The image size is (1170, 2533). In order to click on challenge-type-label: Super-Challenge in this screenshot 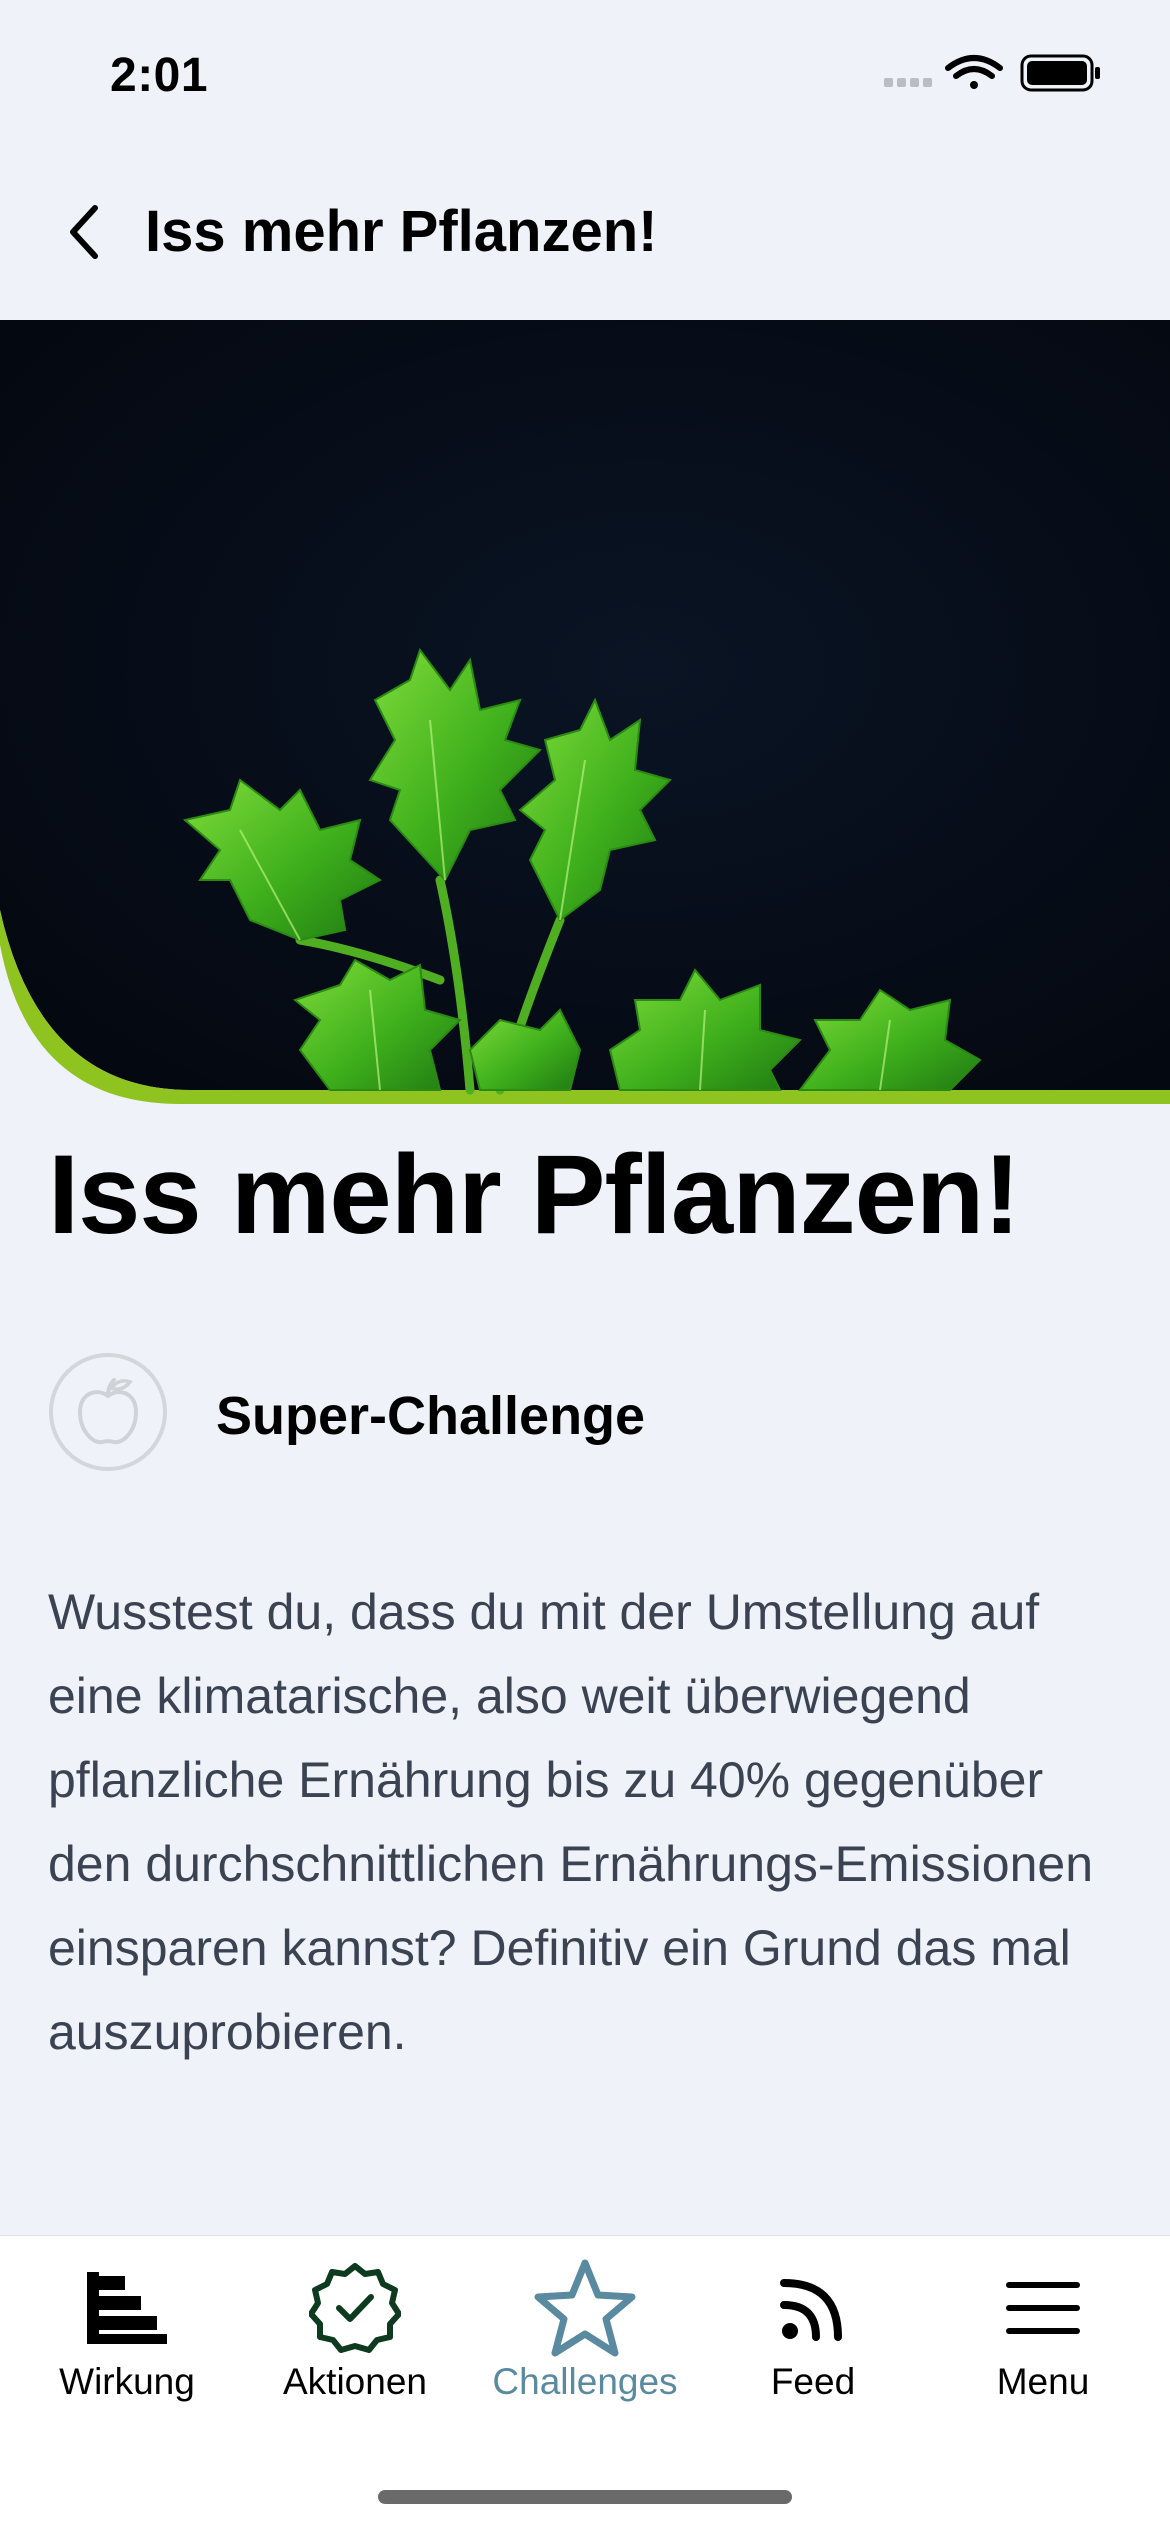, I will do `click(431, 1416)`.